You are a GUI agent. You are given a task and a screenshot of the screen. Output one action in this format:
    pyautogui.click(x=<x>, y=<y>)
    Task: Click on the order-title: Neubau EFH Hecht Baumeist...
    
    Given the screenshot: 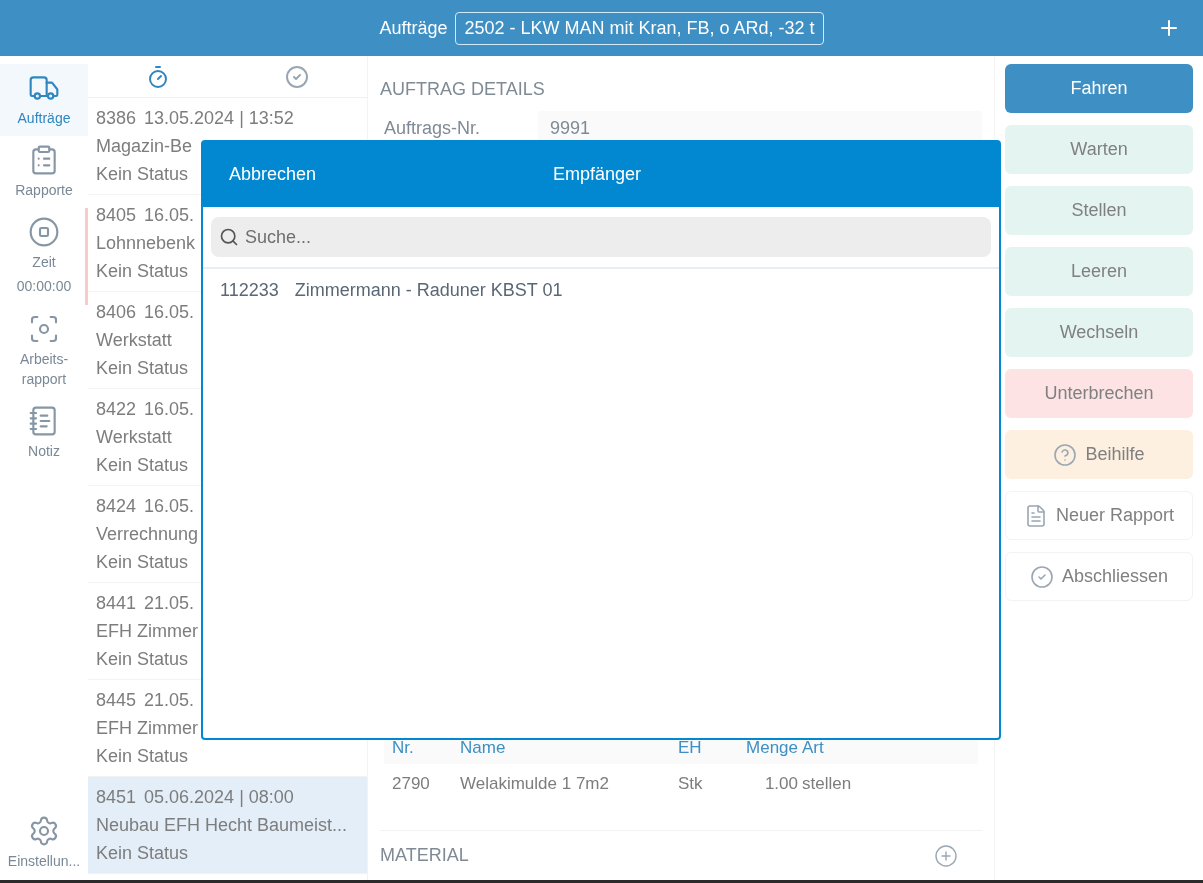 What is the action you would take?
    pyautogui.click(x=222, y=825)
    